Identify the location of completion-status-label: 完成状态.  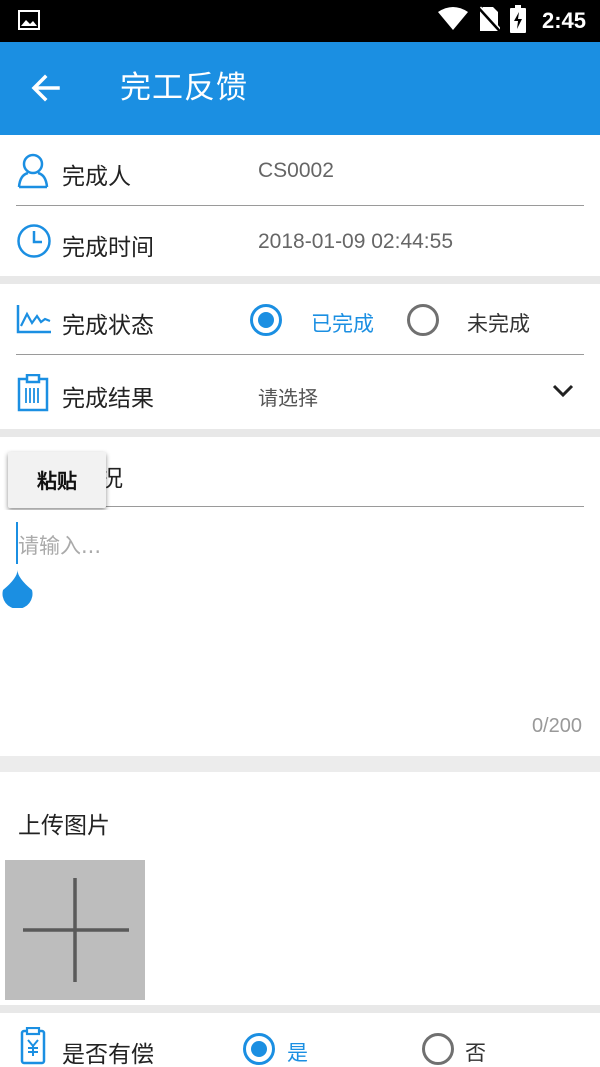
(108, 326).